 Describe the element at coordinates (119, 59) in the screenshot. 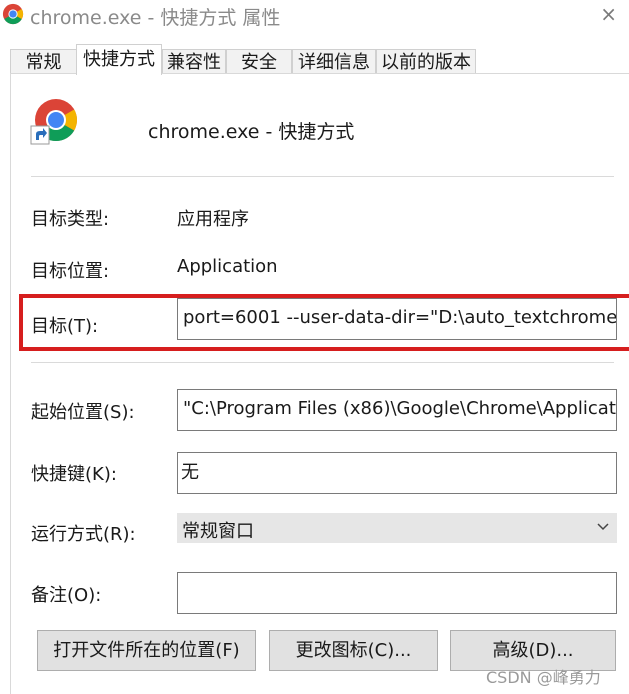

I see `tab-shortcut: 快捷方式` at that location.